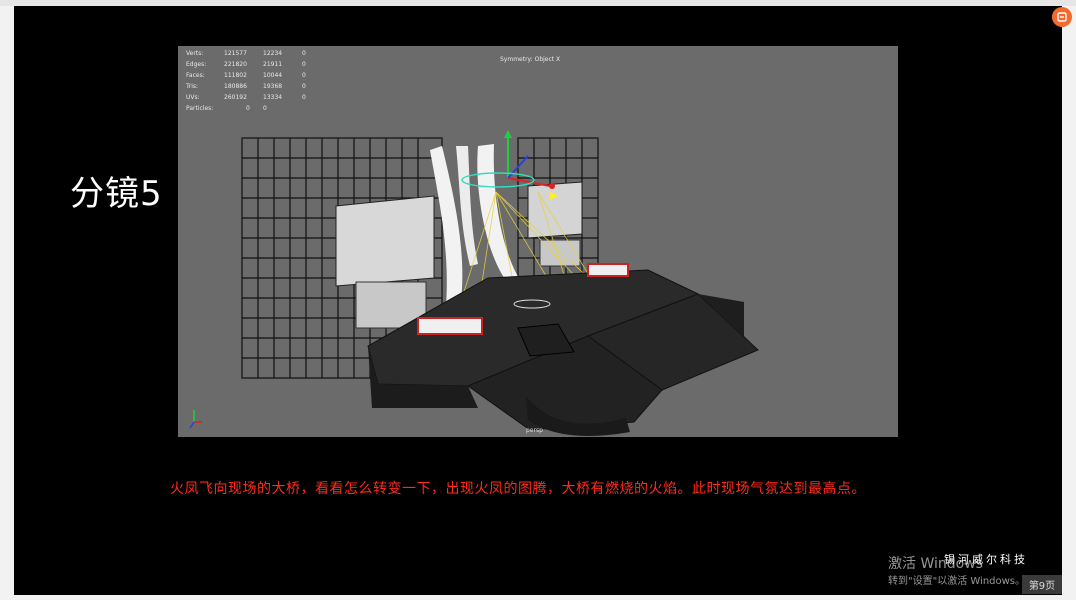  What do you see at coordinates (273, 53) in the screenshot?
I see `hud-value: 12234` at bounding box center [273, 53].